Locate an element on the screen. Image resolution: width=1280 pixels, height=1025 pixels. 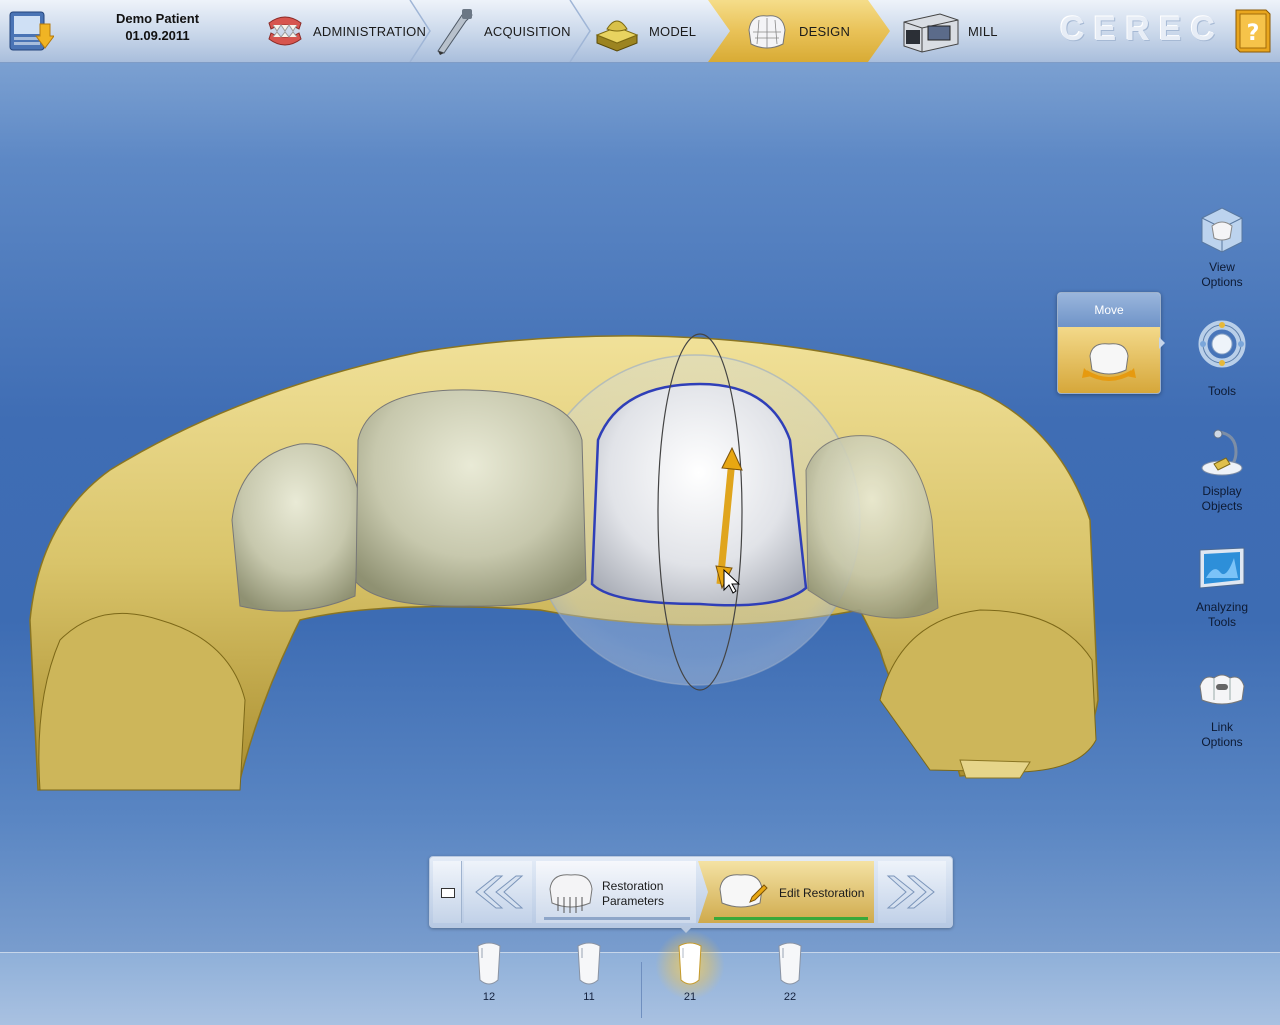
view-cube-icon is located at coordinates (1222, 230).